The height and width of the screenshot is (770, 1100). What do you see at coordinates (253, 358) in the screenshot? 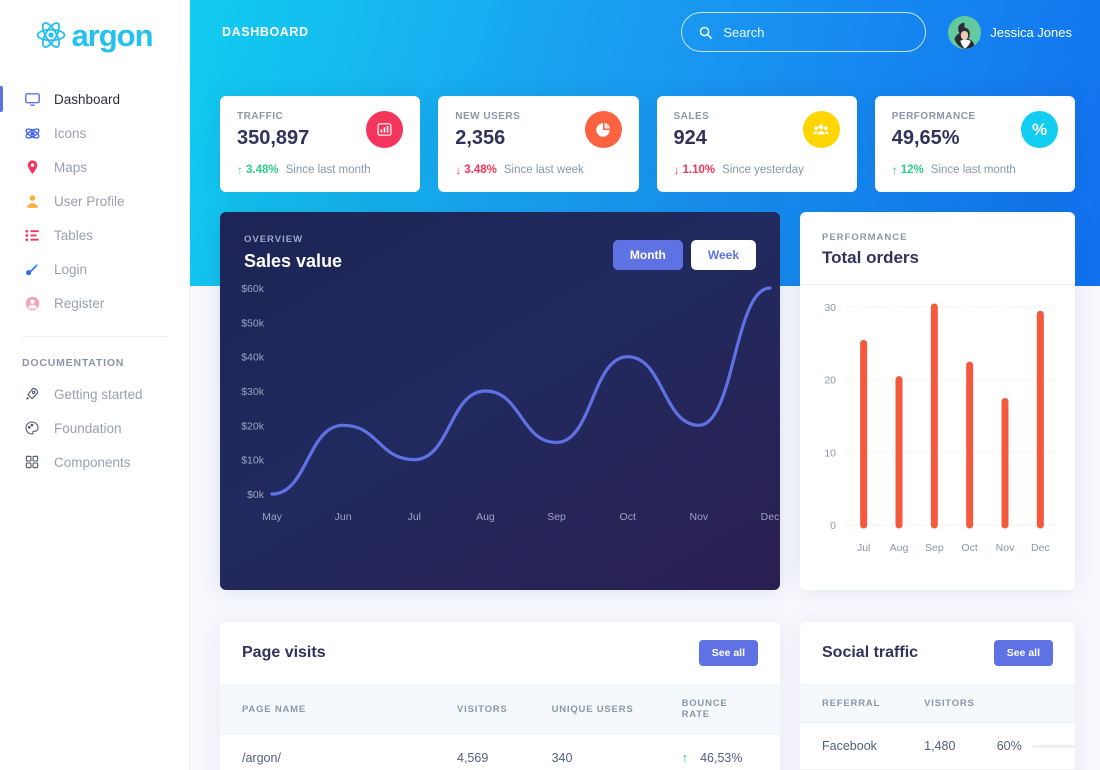
I see `svg-text: $40k` at bounding box center [253, 358].